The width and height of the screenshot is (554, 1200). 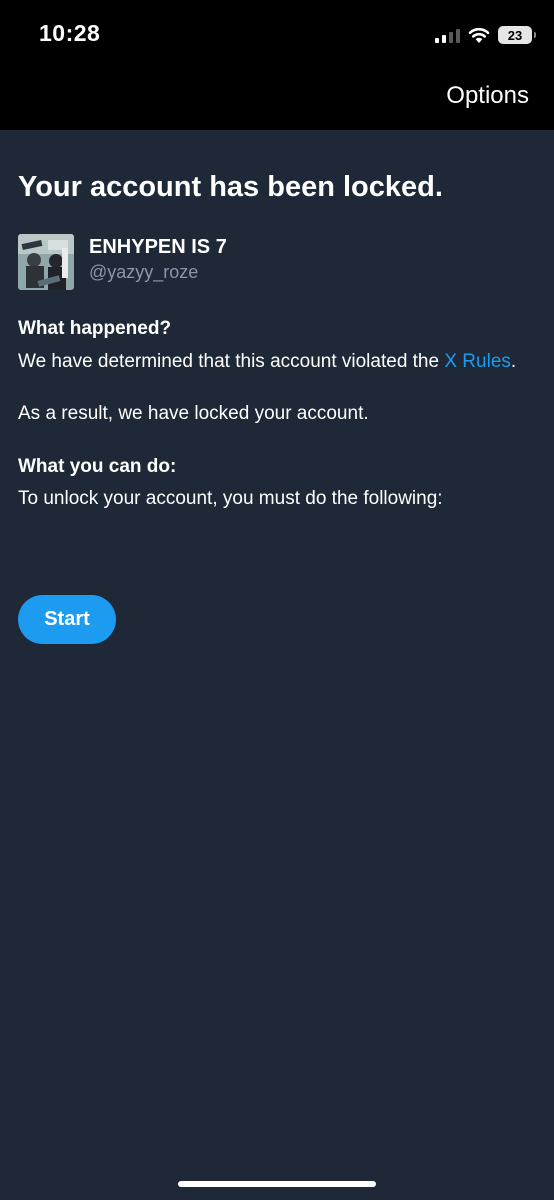 I want to click on status-icons: 23, so click(x=485, y=35).